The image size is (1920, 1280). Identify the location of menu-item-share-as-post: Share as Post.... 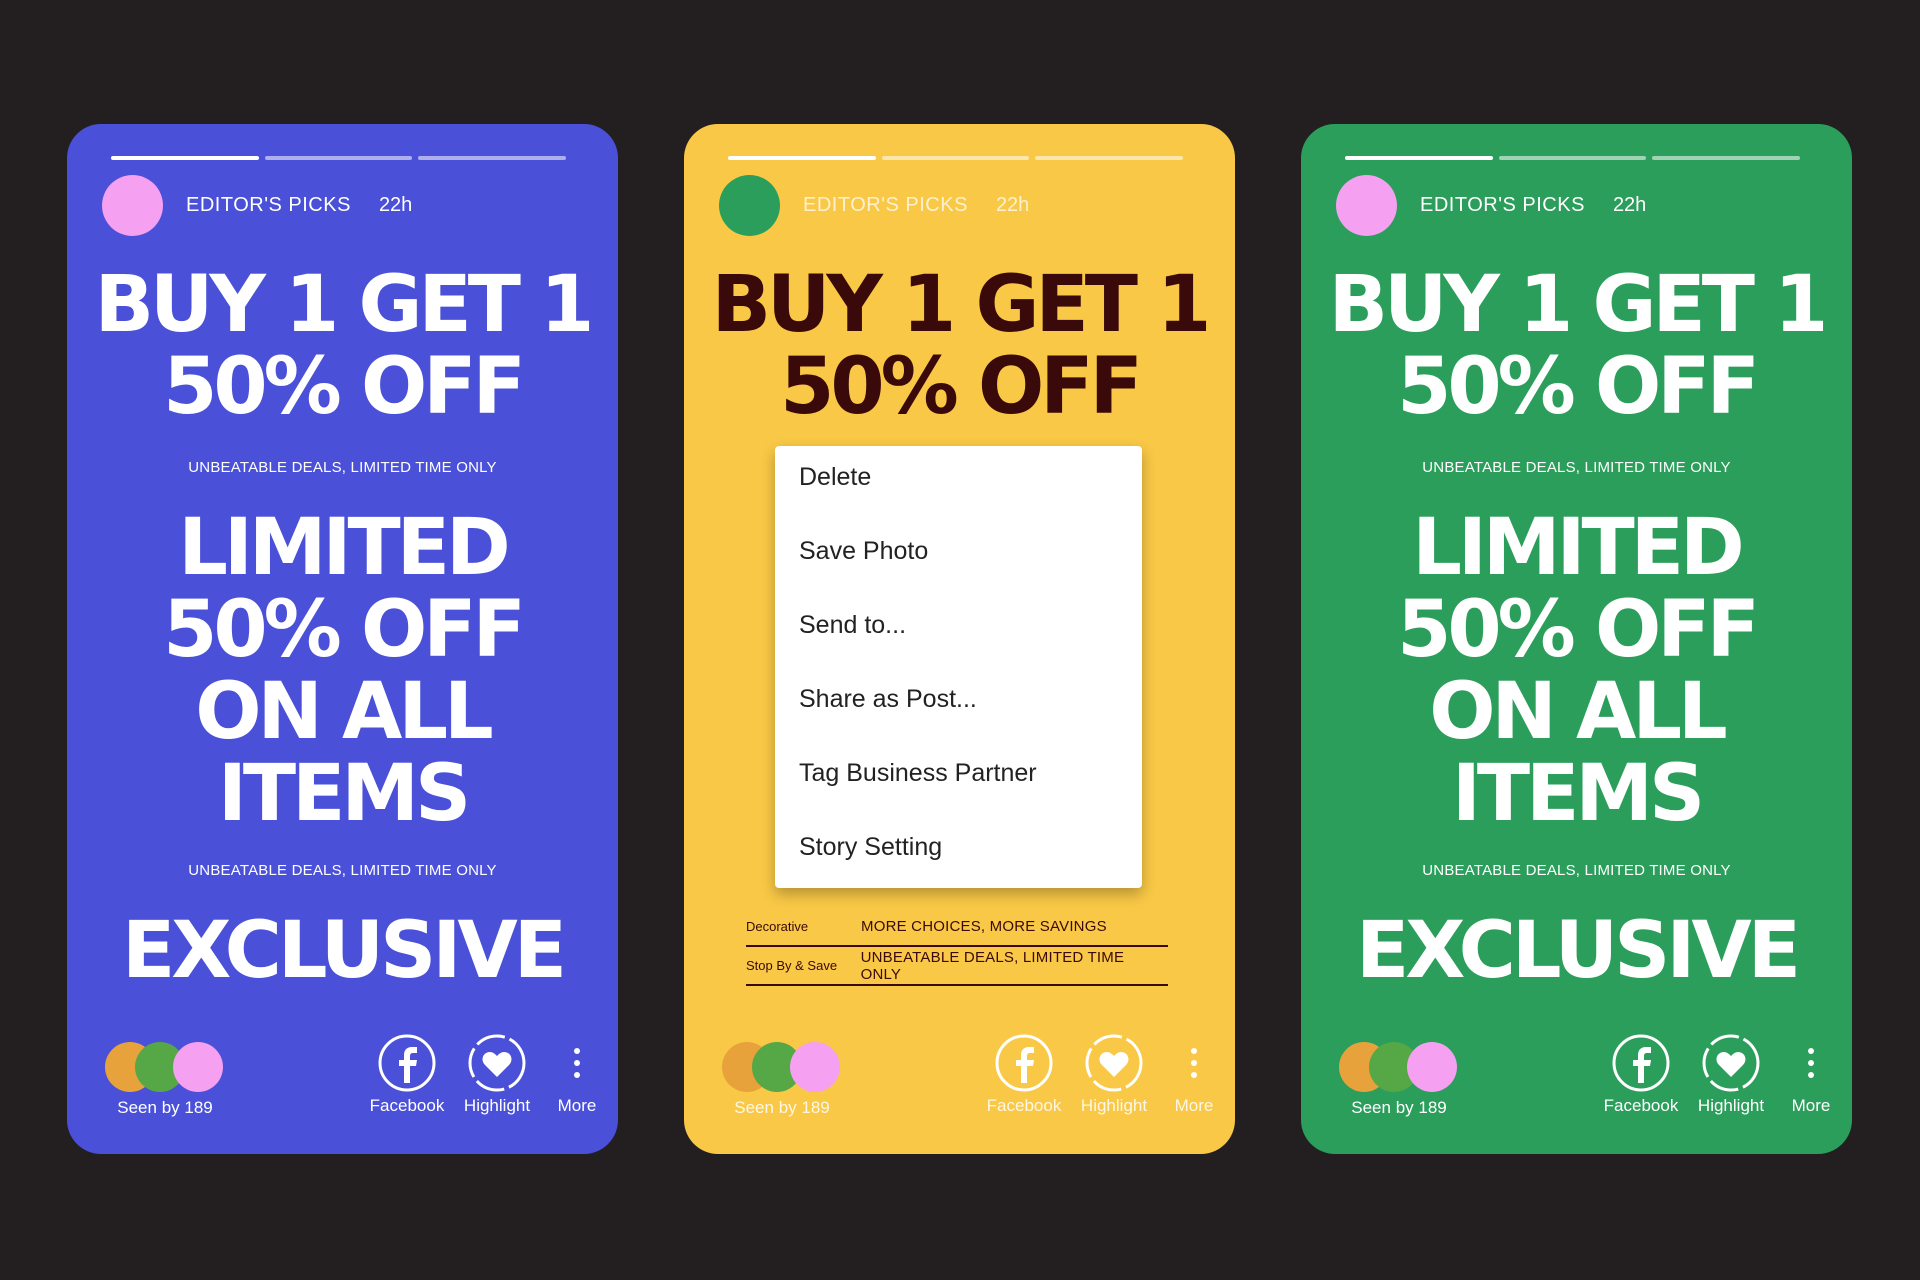
(958, 705).